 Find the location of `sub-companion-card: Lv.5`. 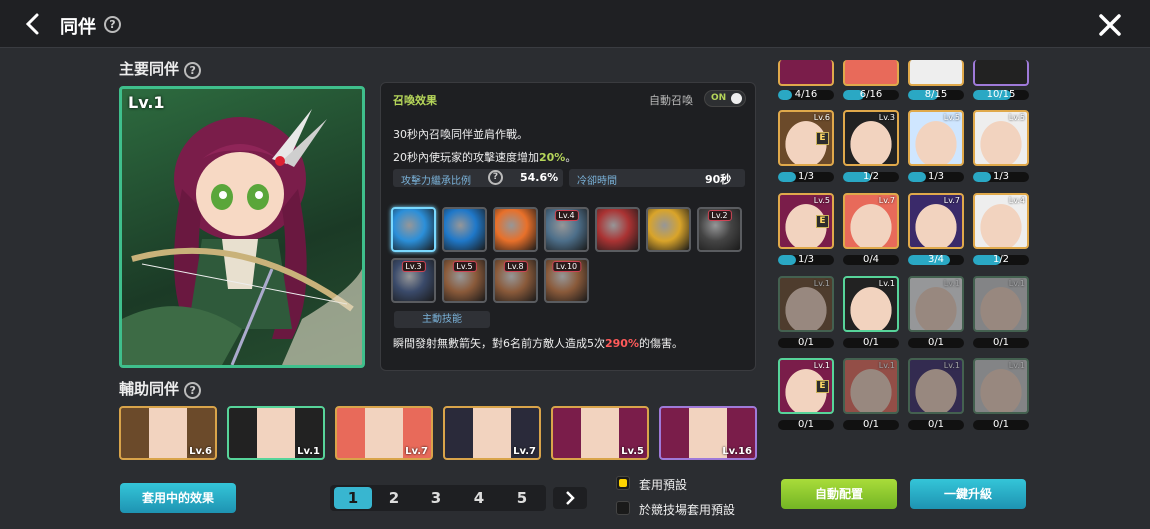

sub-companion-card: Lv.5 is located at coordinates (600, 433).